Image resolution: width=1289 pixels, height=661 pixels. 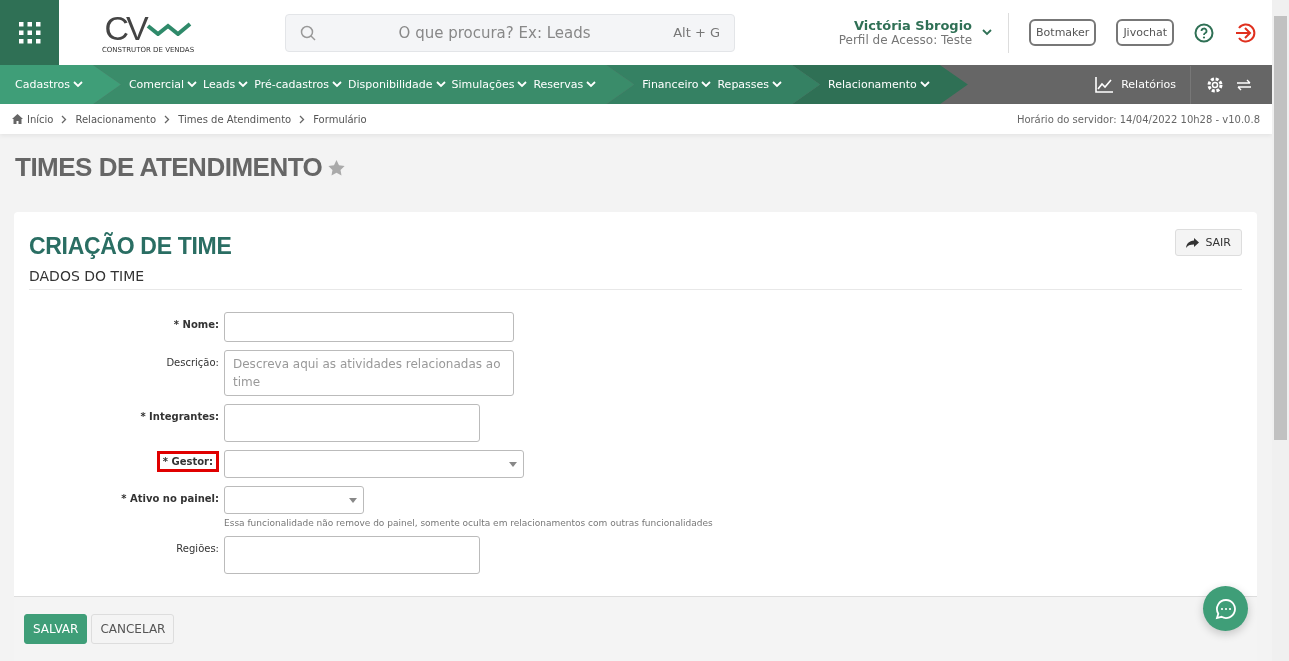 What do you see at coordinates (1208, 242) in the screenshot?
I see `exit-button: SAIR` at bounding box center [1208, 242].